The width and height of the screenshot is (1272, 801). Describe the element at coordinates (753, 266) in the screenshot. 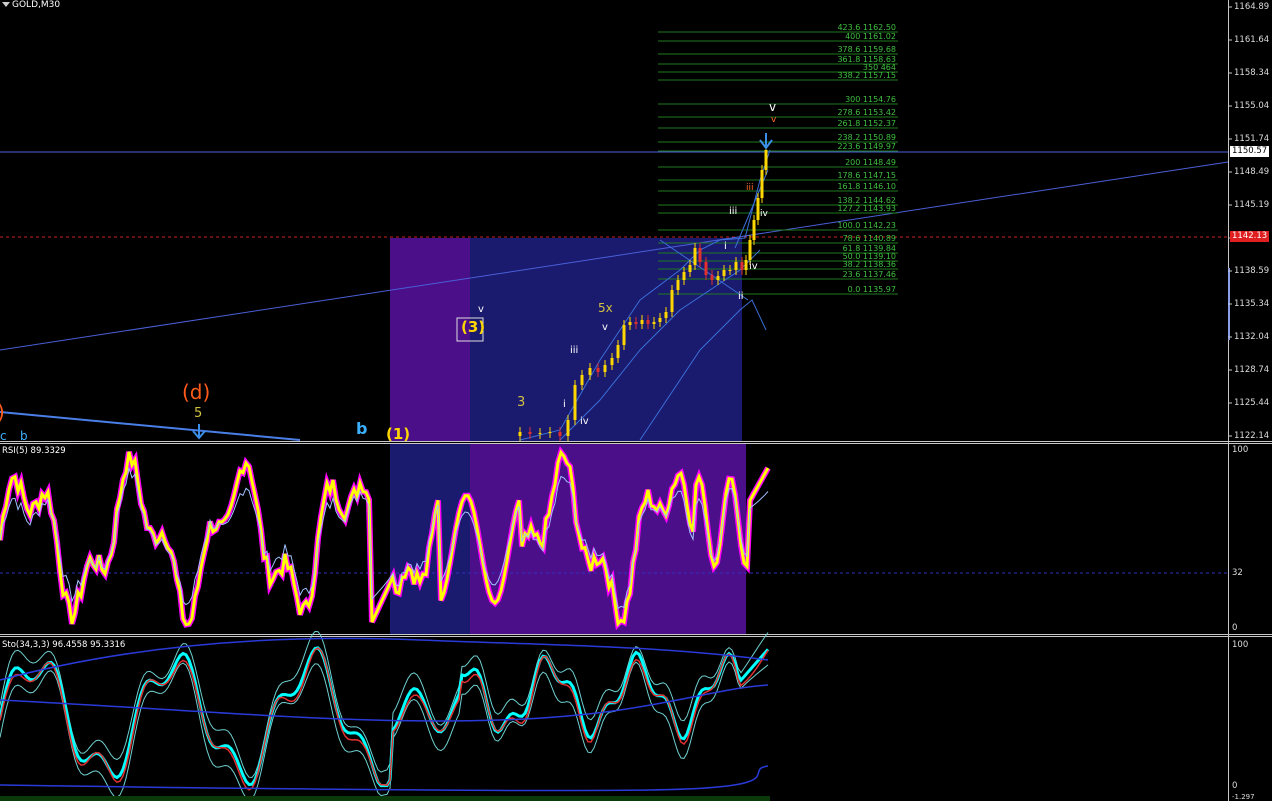

I see `wave-iv-c-label: iv` at that location.